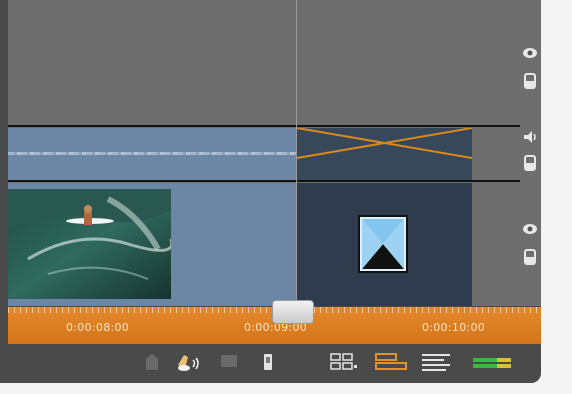  I want to click on delete-icon, so click(152, 362).